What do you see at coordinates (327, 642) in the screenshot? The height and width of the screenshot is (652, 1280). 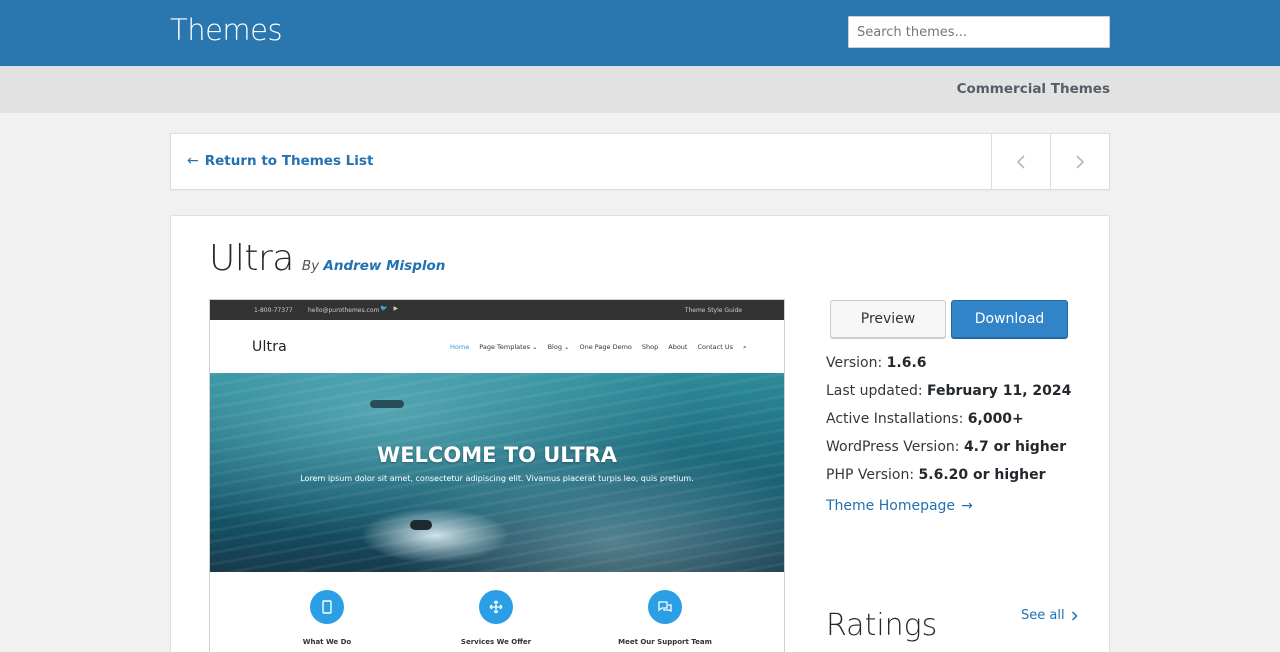 I see `feature-label: What We Do` at bounding box center [327, 642].